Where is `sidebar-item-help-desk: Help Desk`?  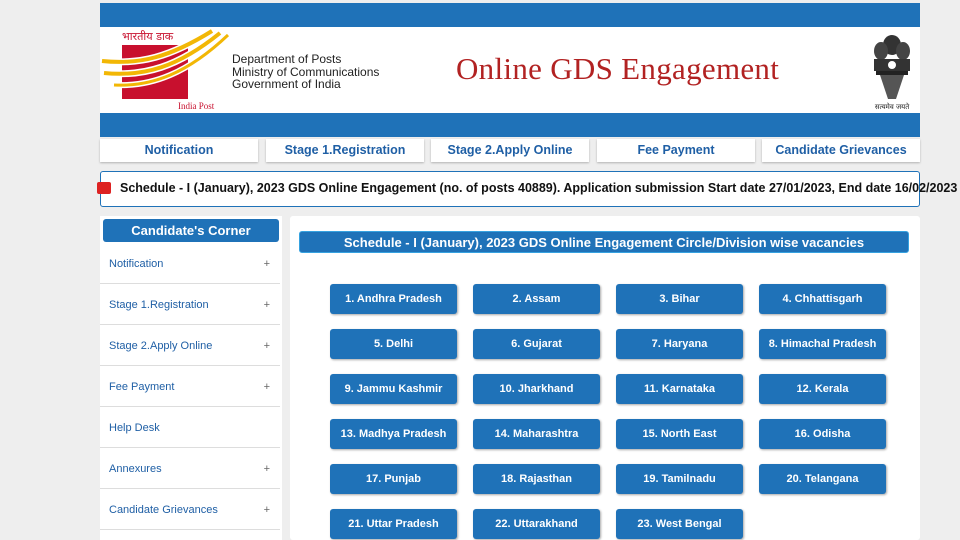
sidebar-item-help-desk: Help Desk is located at coordinates (190, 428).